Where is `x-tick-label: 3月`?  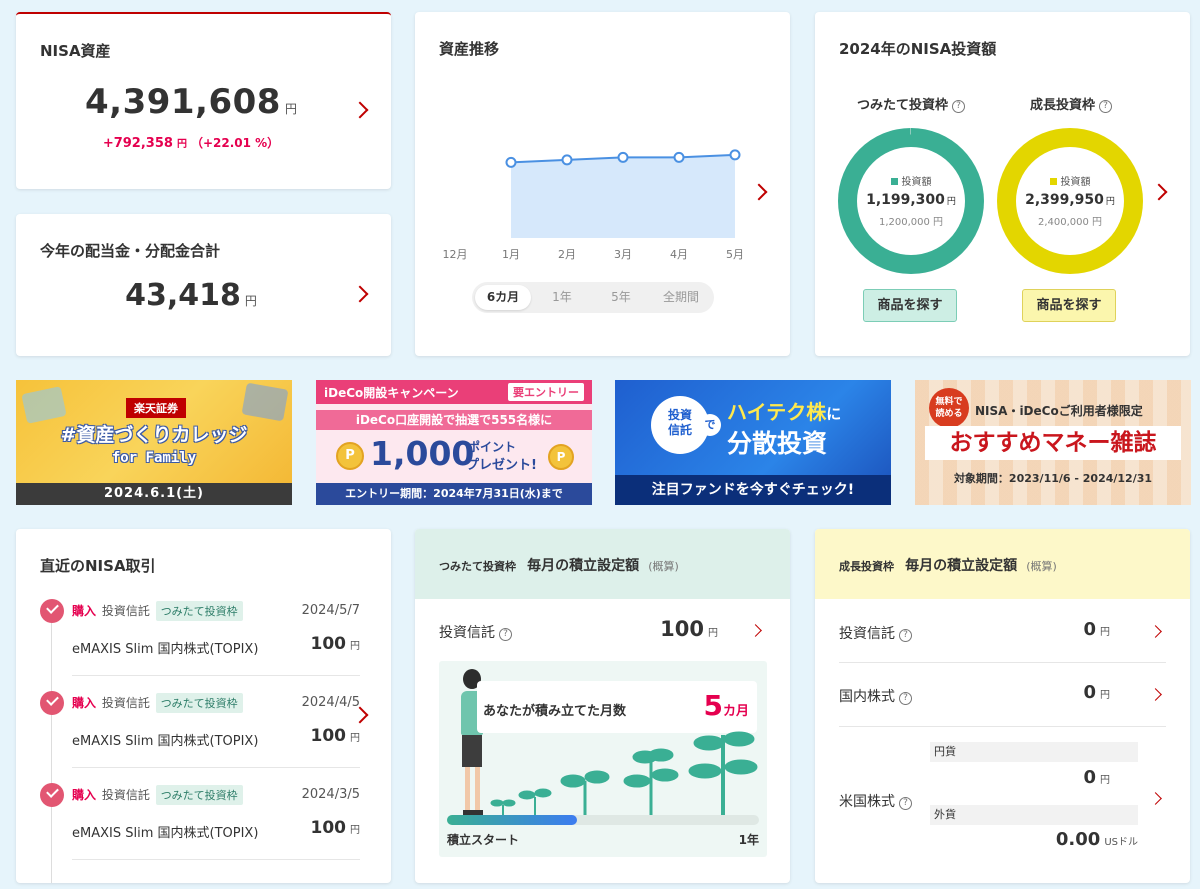 x-tick-label: 3月 is located at coordinates (623, 254).